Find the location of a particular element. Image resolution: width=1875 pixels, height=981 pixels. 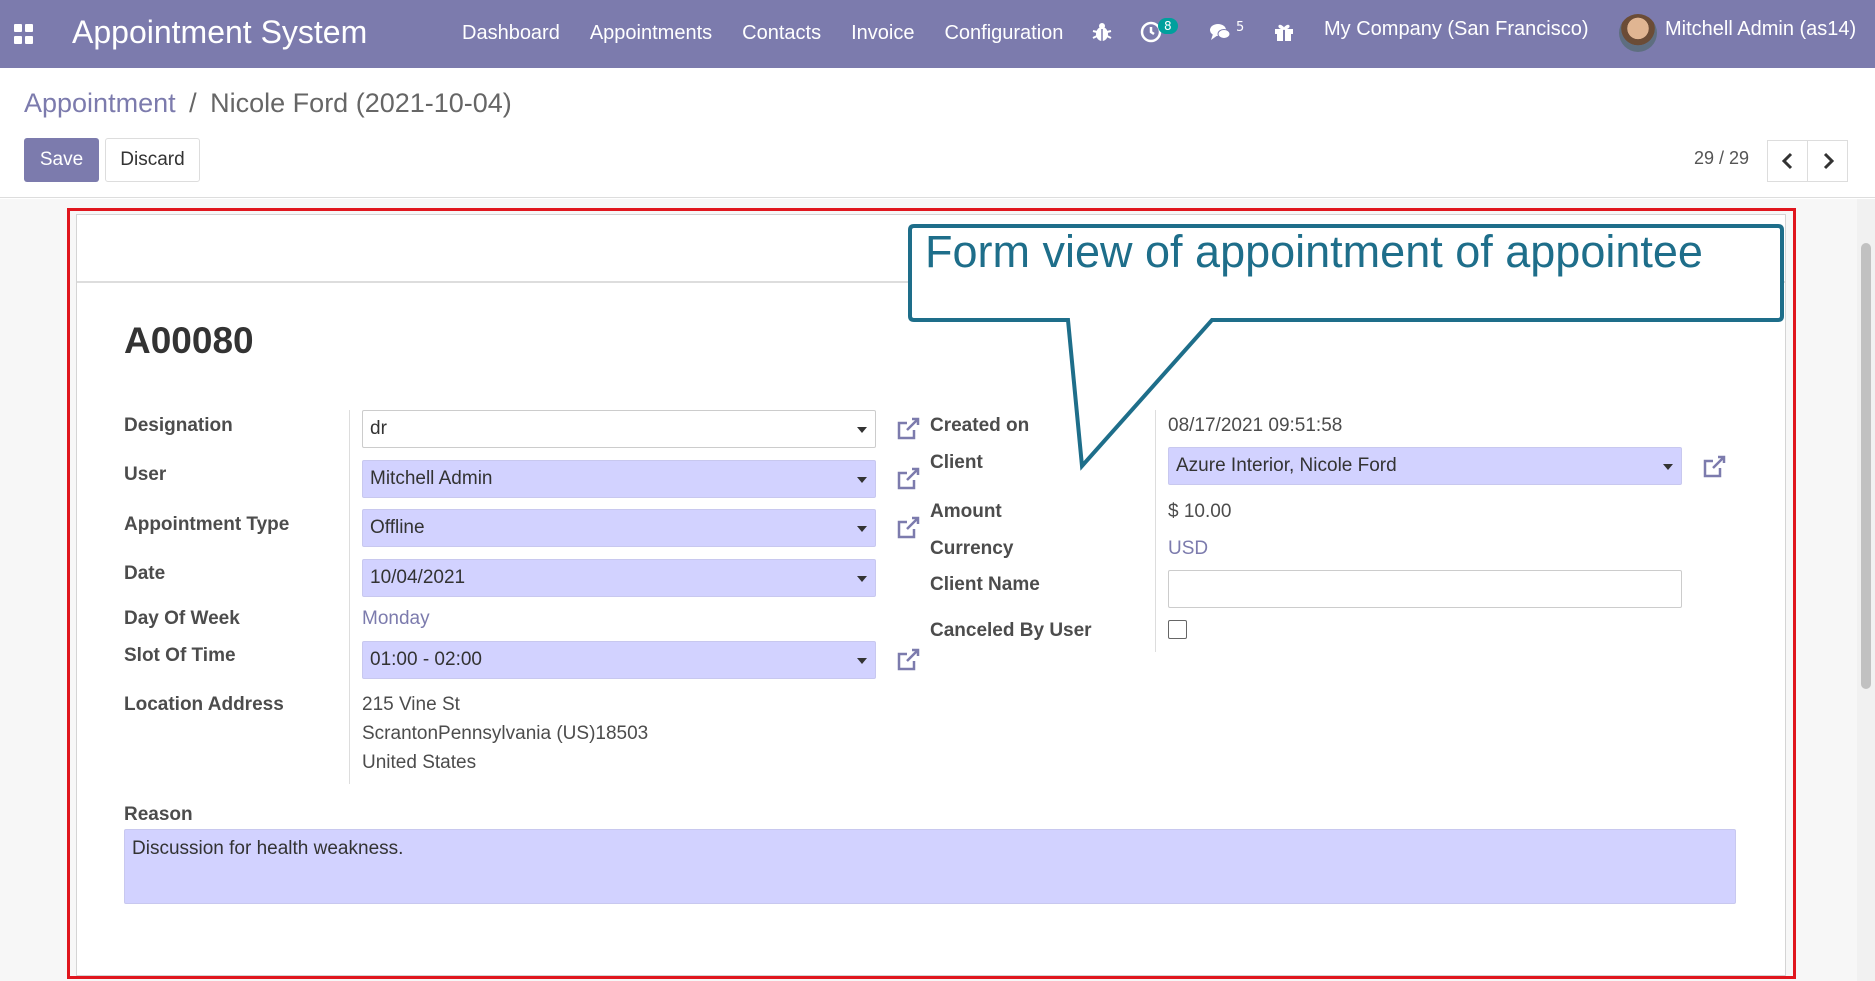

date-field: 10/04/2021 is located at coordinates (619, 578).